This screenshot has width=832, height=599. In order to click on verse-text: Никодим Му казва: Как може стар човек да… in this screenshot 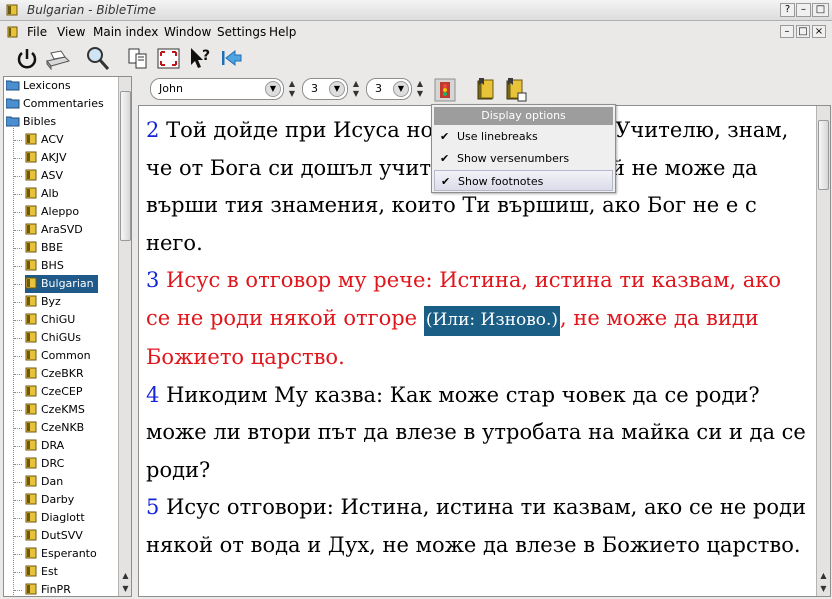, I will do `click(476, 432)`.